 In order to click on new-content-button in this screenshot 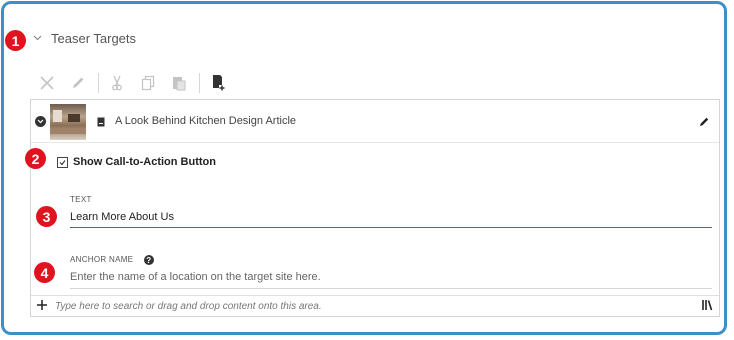, I will do `click(218, 83)`.